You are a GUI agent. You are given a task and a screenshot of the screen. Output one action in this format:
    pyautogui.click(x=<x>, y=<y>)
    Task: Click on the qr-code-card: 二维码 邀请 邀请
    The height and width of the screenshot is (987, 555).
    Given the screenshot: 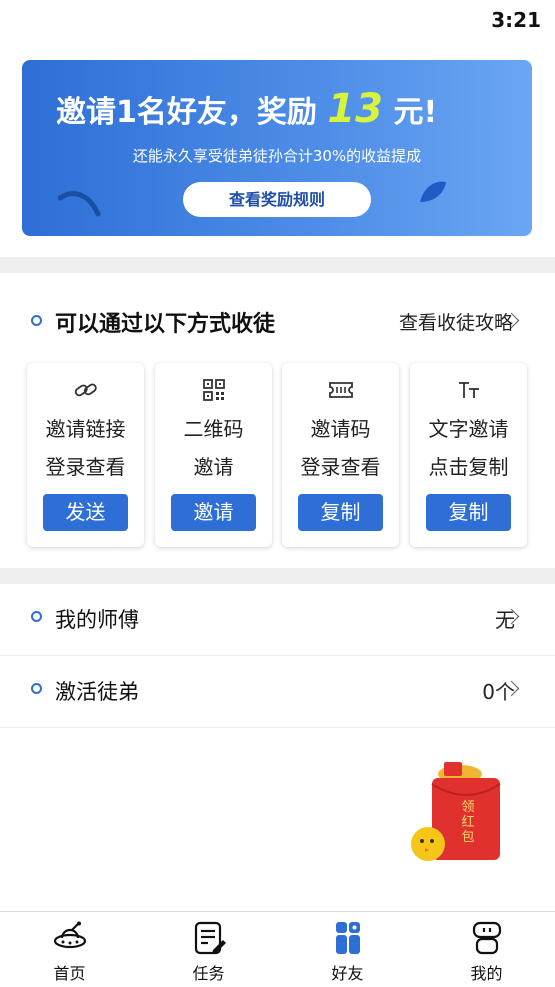 What is the action you would take?
    pyautogui.click(x=213, y=455)
    